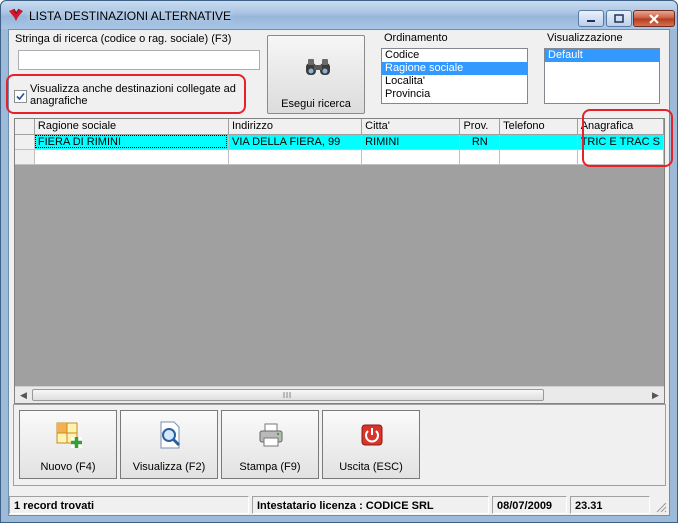 This screenshot has width=678, height=523. What do you see at coordinates (68, 467) in the screenshot?
I see `new-button-label: Nuovo (F4)` at bounding box center [68, 467].